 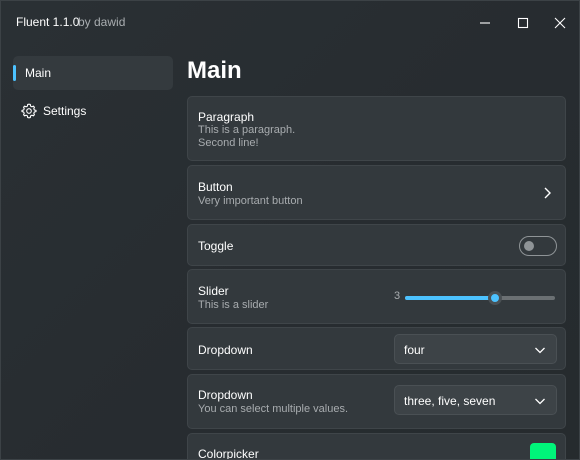 I want to click on slider-track, so click(x=480, y=298).